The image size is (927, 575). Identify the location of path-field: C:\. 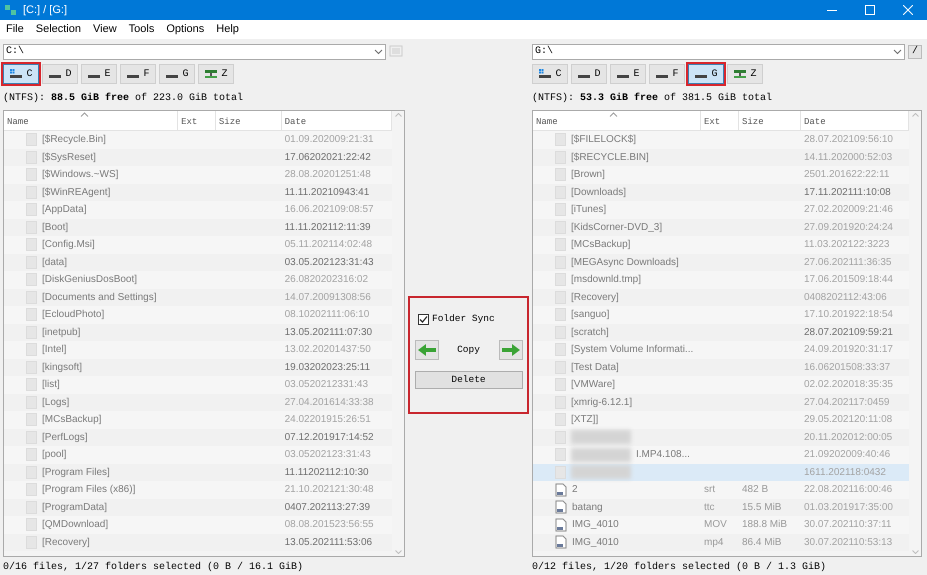
(194, 52).